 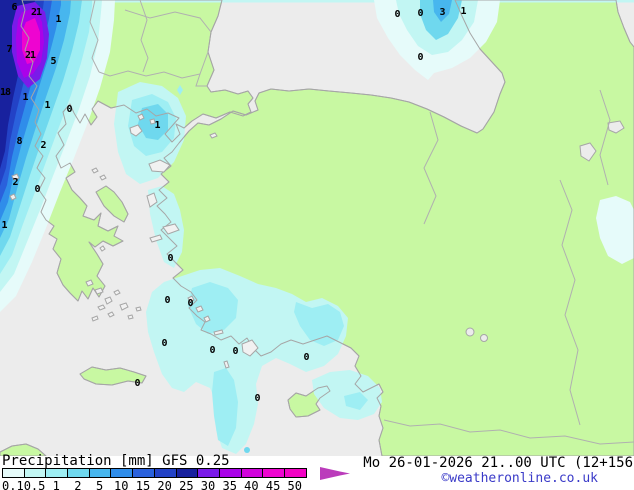 I want to click on legend-tick-0.1: 0.1, so click(x=13, y=484).